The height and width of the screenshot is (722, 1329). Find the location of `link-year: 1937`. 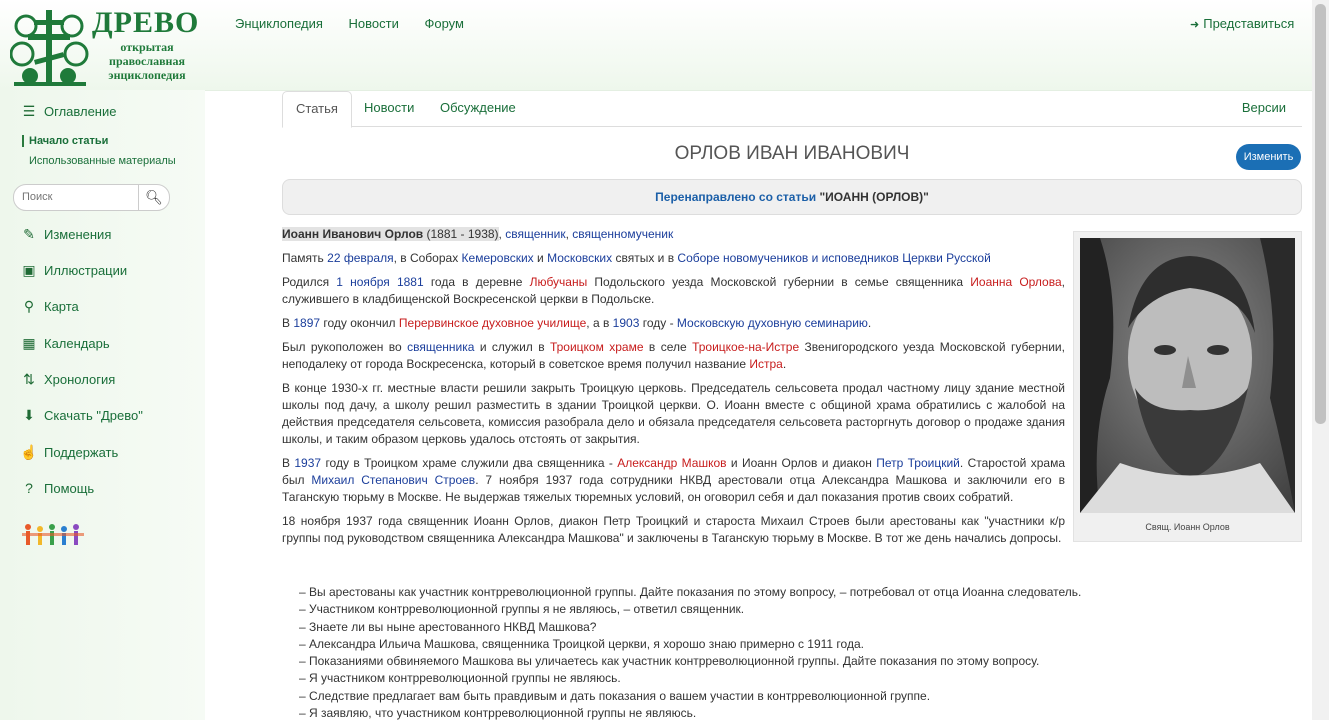

link-year: 1937 is located at coordinates (307, 463).